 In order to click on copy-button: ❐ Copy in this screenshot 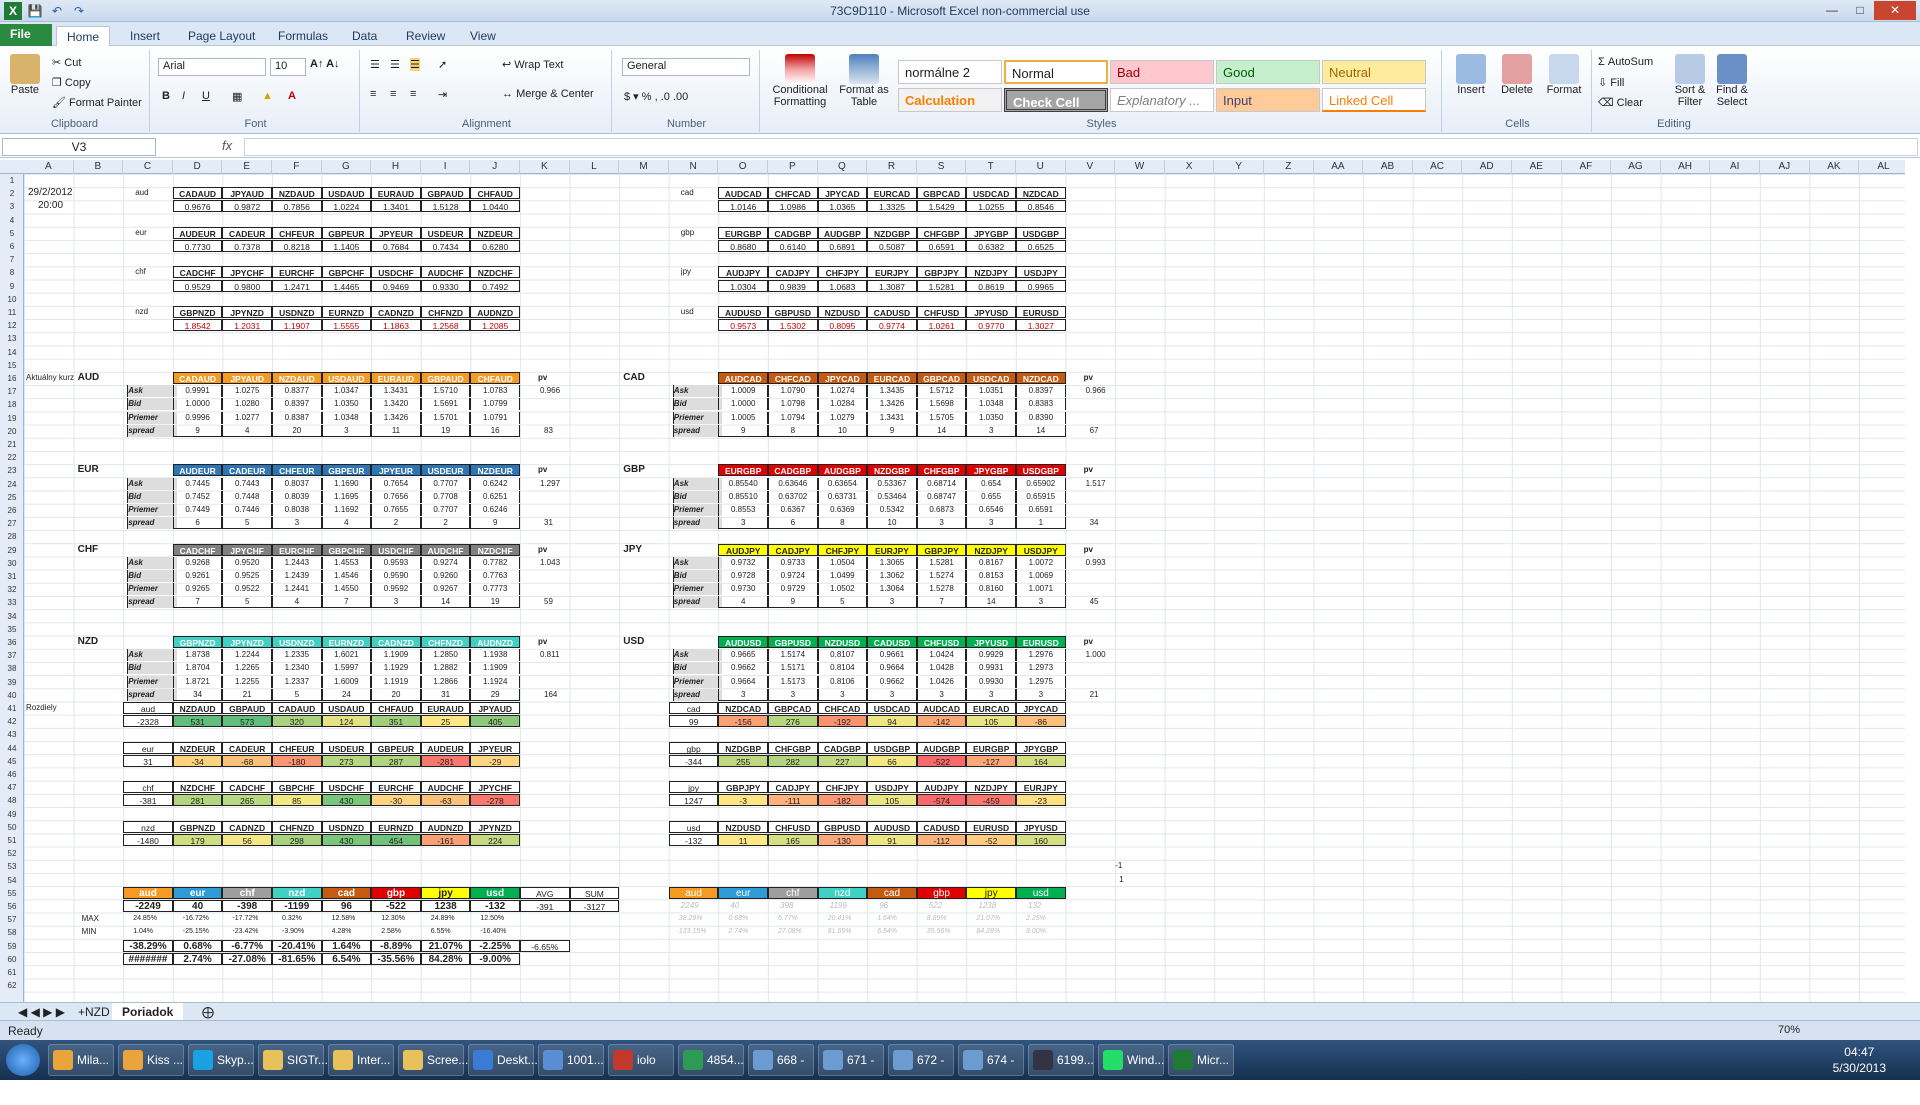, I will do `click(71, 82)`.